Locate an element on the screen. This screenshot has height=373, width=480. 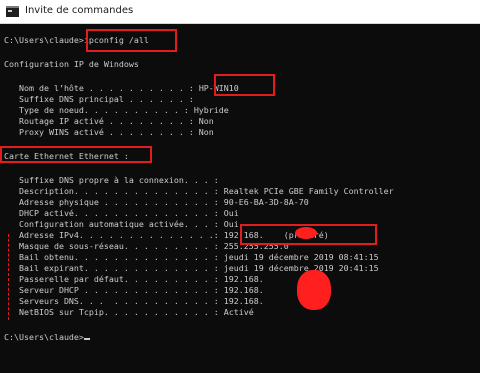
ipv4-value: 192.168. is located at coordinates (243, 235).